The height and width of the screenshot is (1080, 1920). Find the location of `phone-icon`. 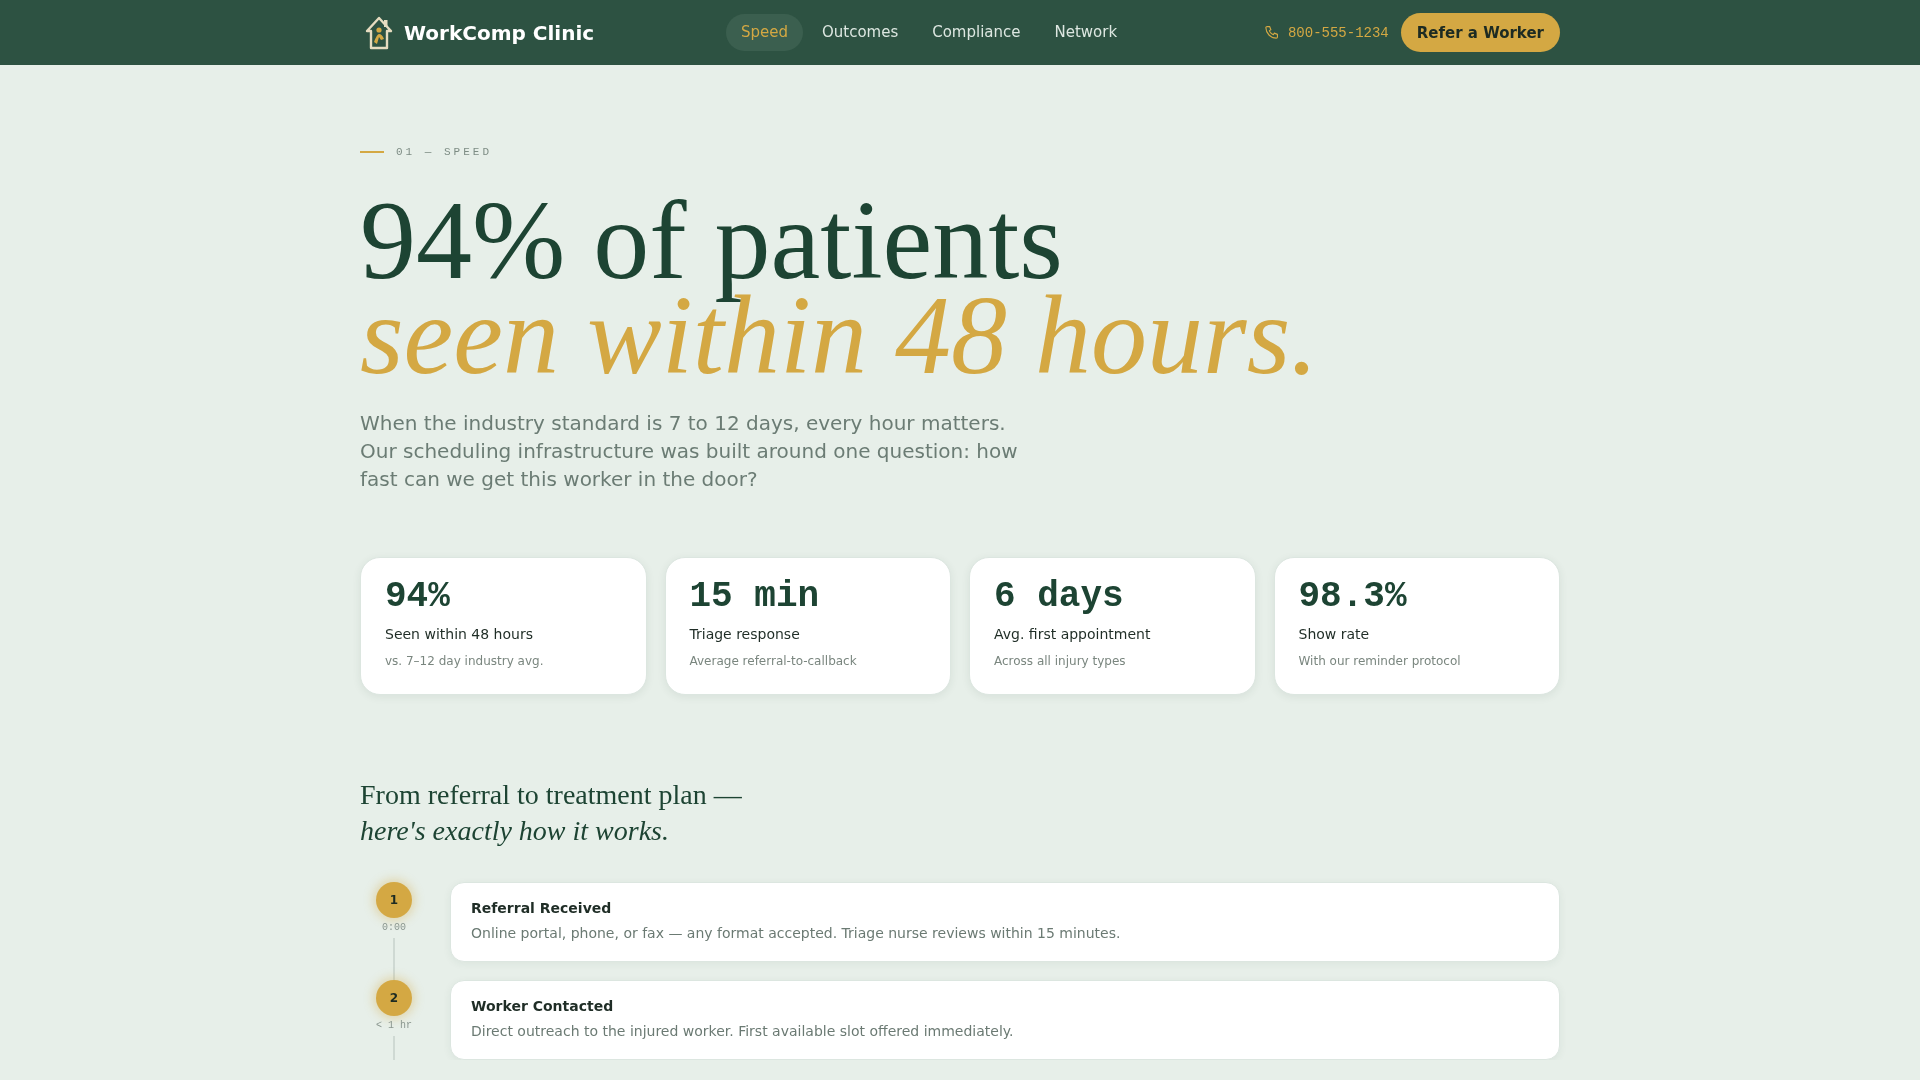

phone-icon is located at coordinates (1271, 32).